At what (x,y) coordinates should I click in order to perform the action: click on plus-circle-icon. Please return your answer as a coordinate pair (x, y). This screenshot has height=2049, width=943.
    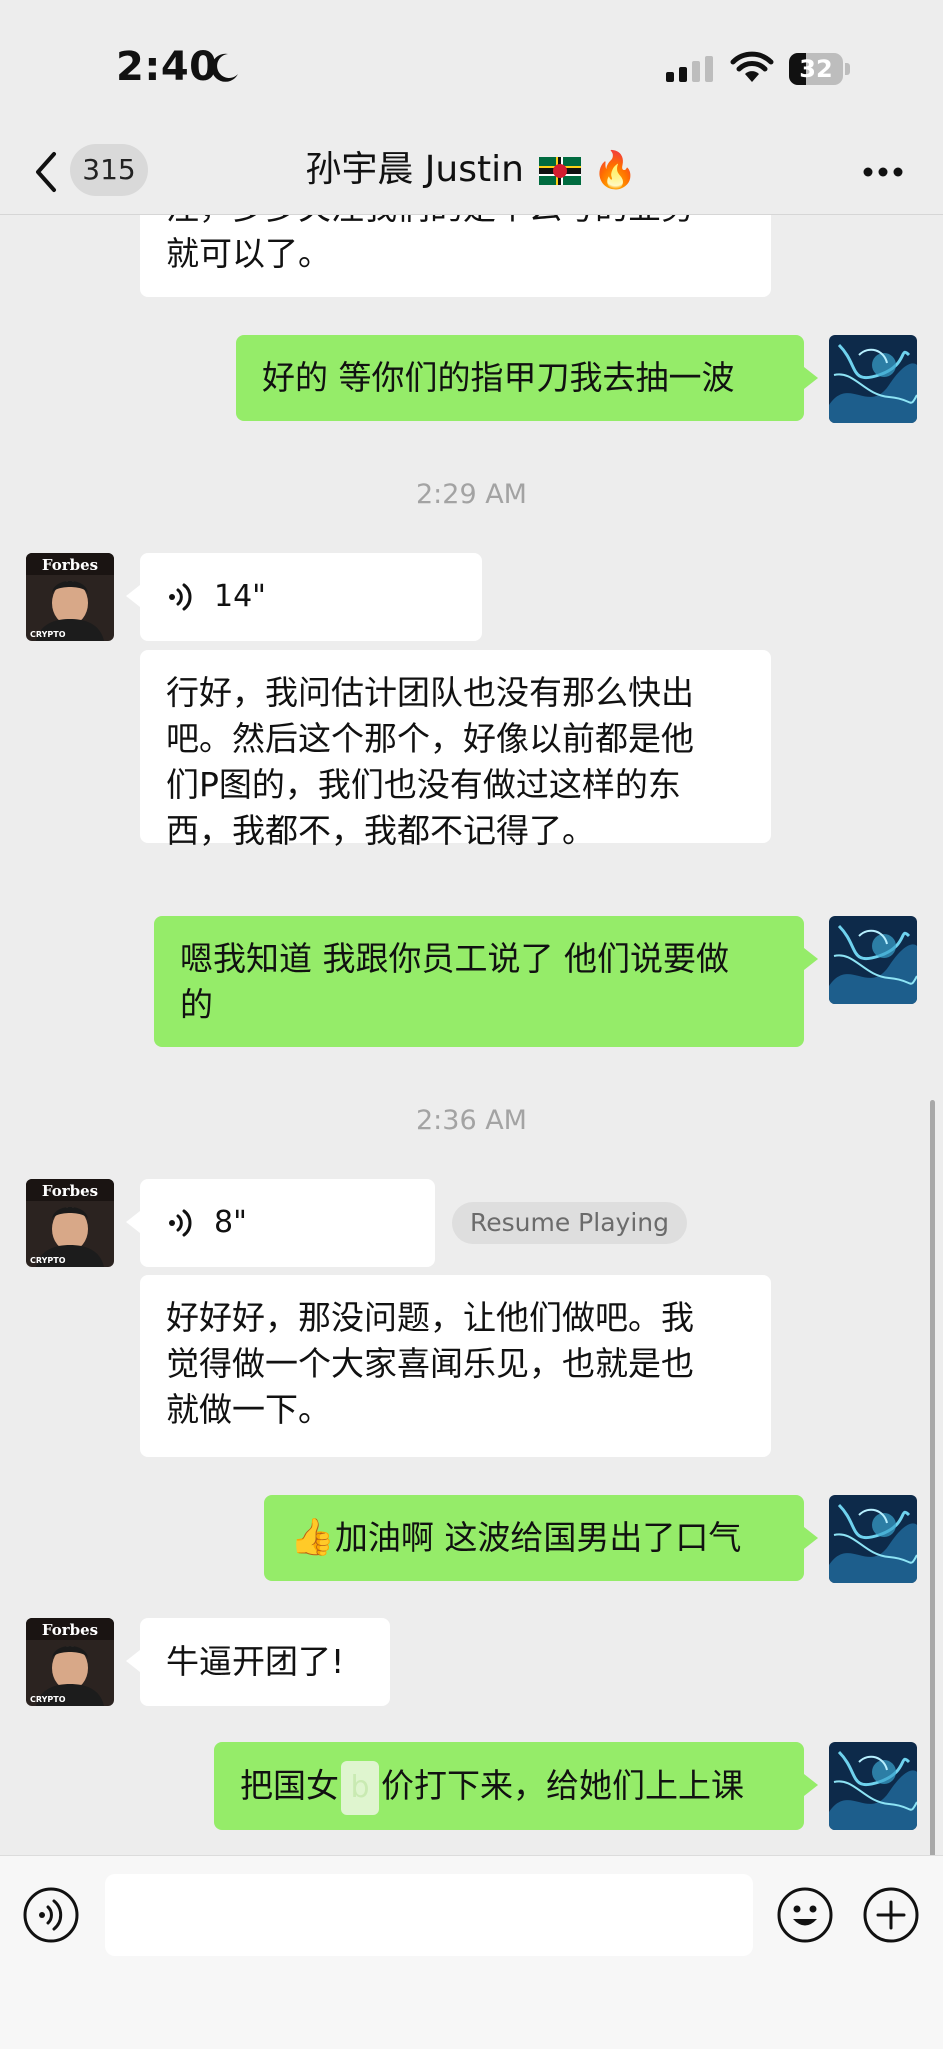
    Looking at the image, I should click on (891, 1915).